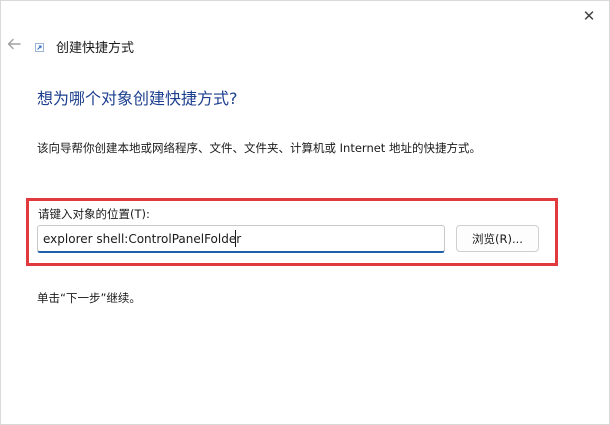 This screenshot has height=425, width=610. I want to click on location-label: 请键入对象的位置(T):, so click(94, 214).